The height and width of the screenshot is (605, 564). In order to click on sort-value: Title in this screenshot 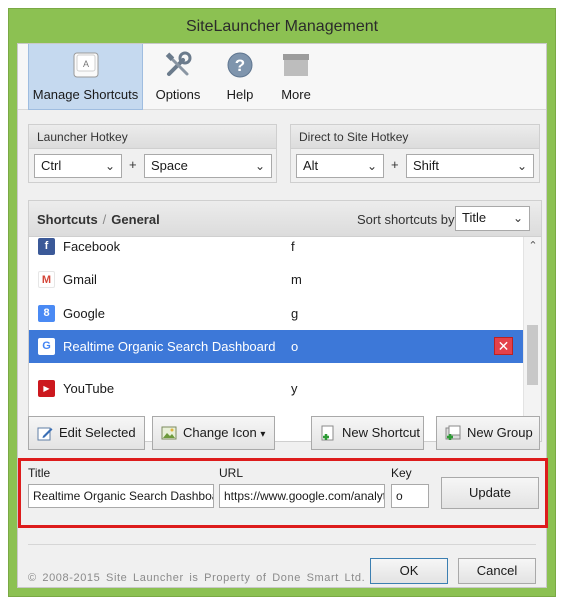, I will do `click(474, 217)`.